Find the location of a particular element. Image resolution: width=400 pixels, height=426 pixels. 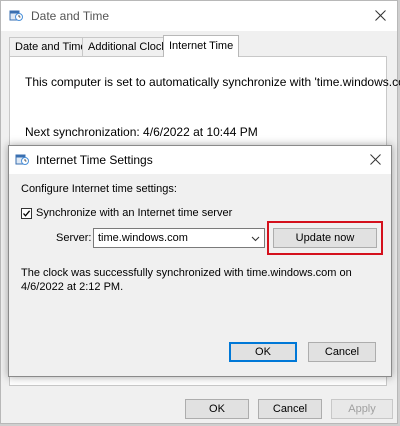

dialog-title: Internet Time Settings is located at coordinates (94, 160).